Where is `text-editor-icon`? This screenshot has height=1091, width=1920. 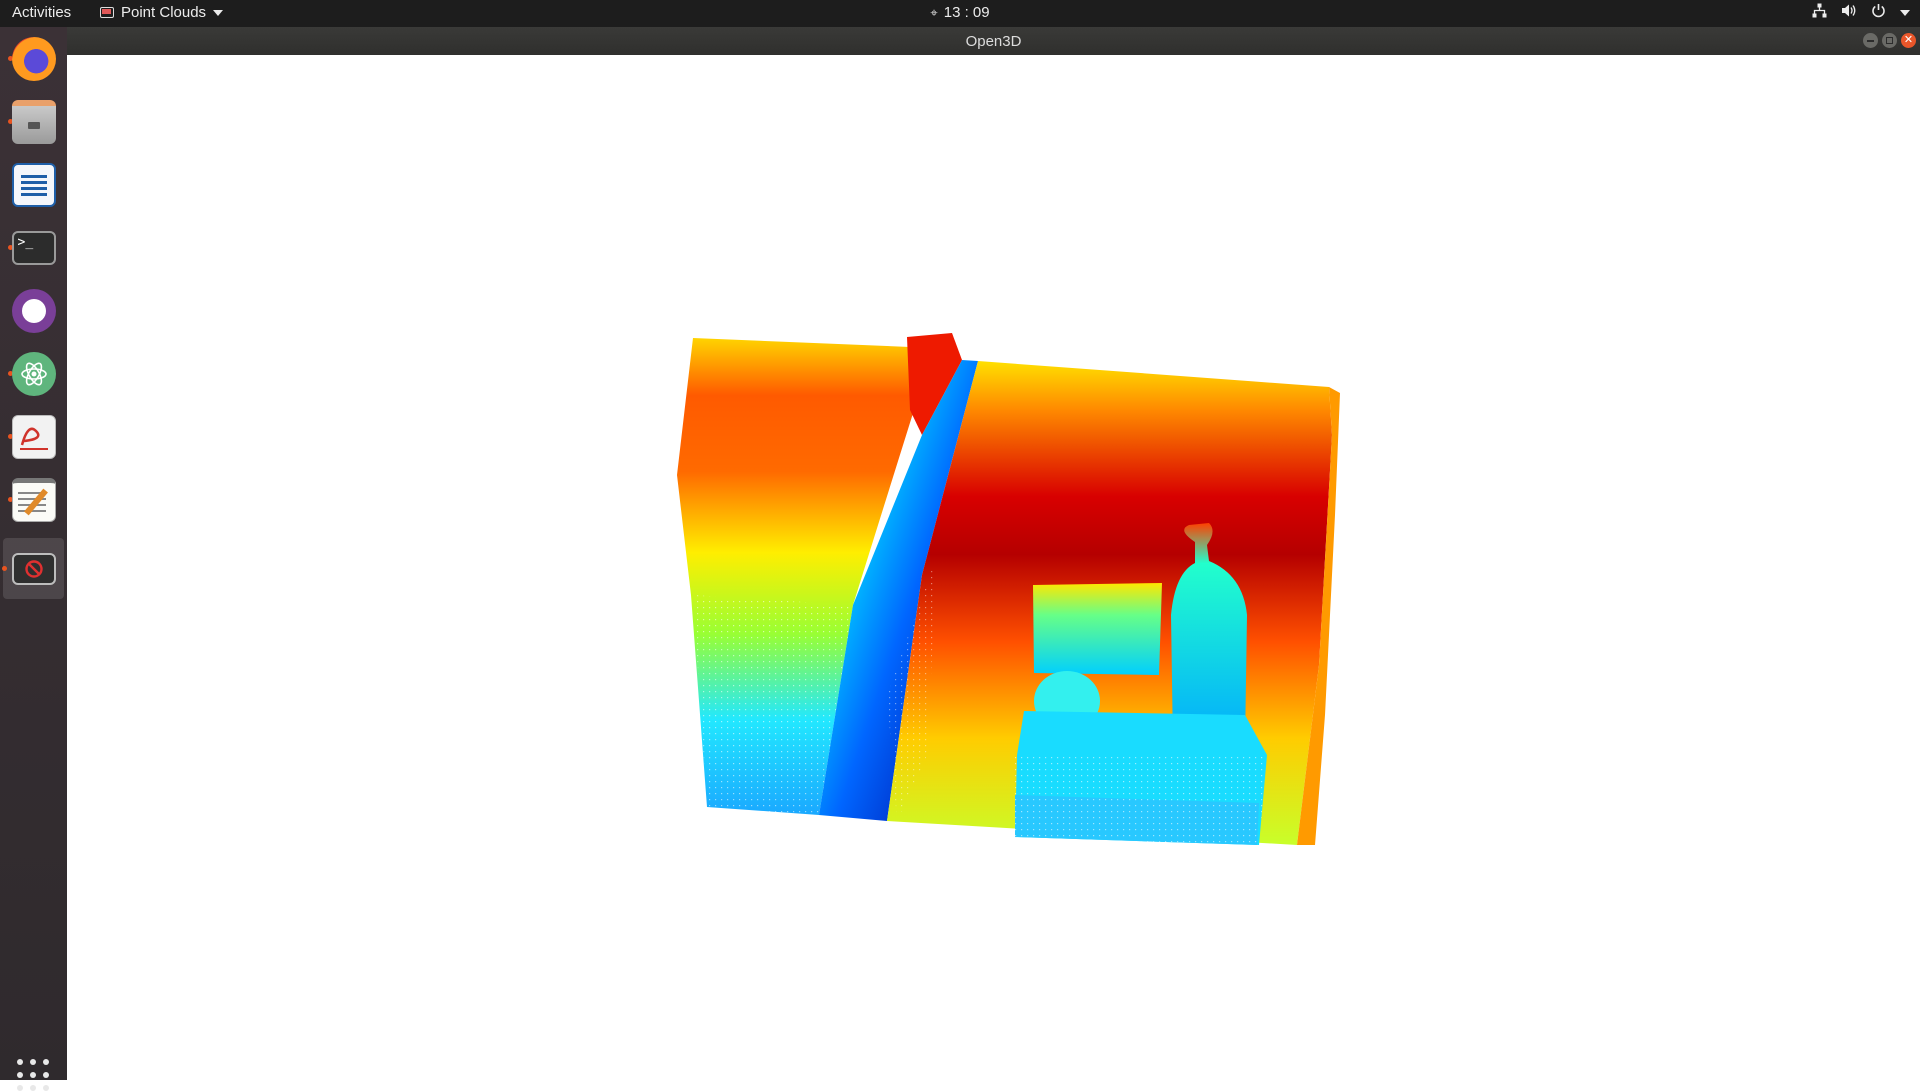
text-editor-icon is located at coordinates (33, 499).